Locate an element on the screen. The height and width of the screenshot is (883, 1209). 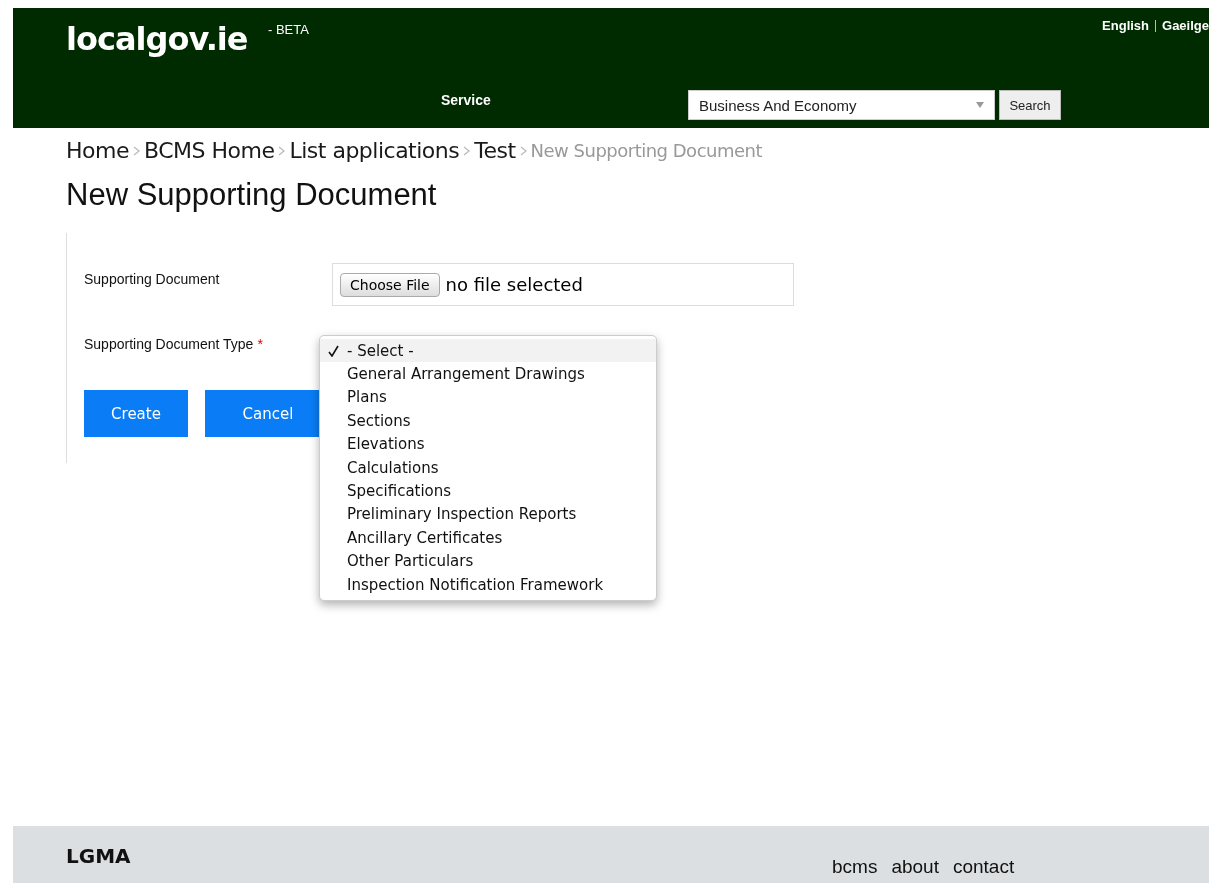
footer-link: contact is located at coordinates (983, 867).